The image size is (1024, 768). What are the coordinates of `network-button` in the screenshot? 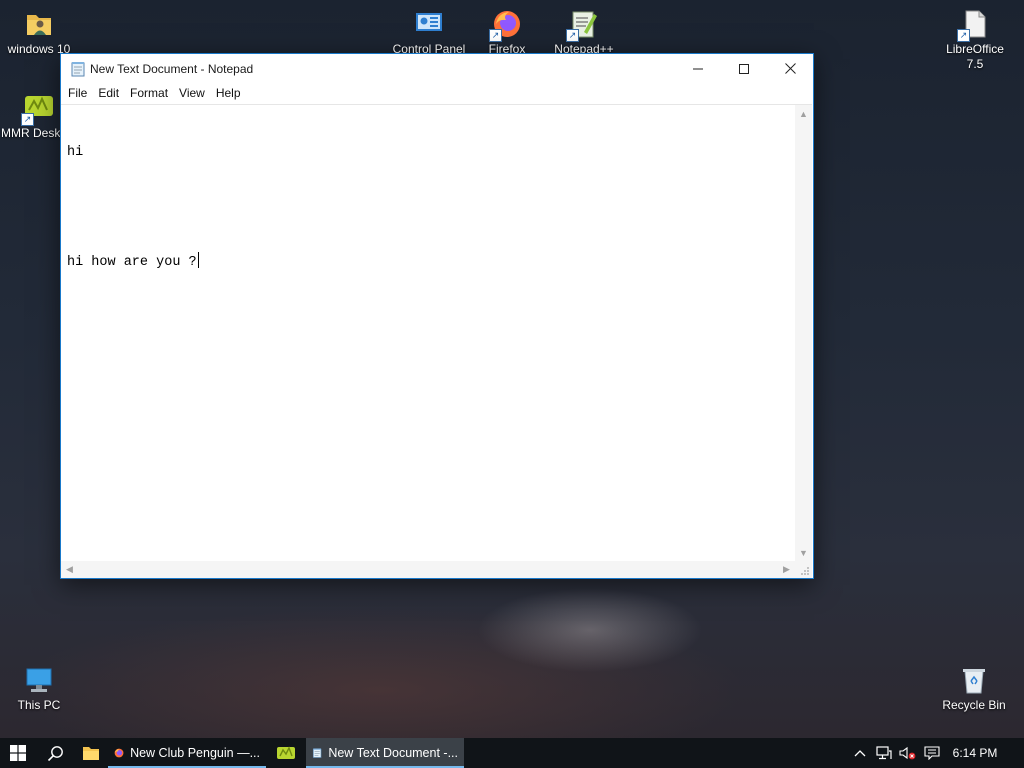 It's located at (884, 753).